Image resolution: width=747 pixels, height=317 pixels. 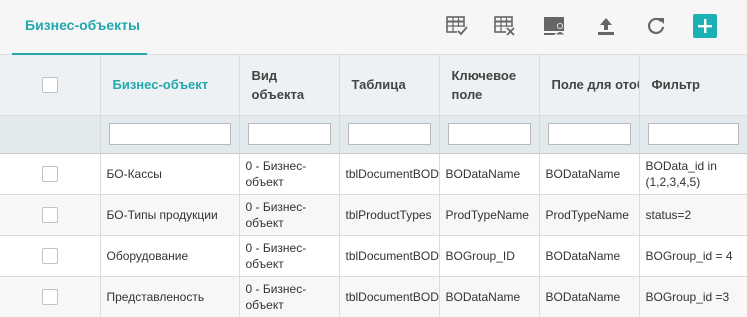 I want to click on cell-filter: BOData_id in (1,2,3,4,5), so click(x=693, y=174).